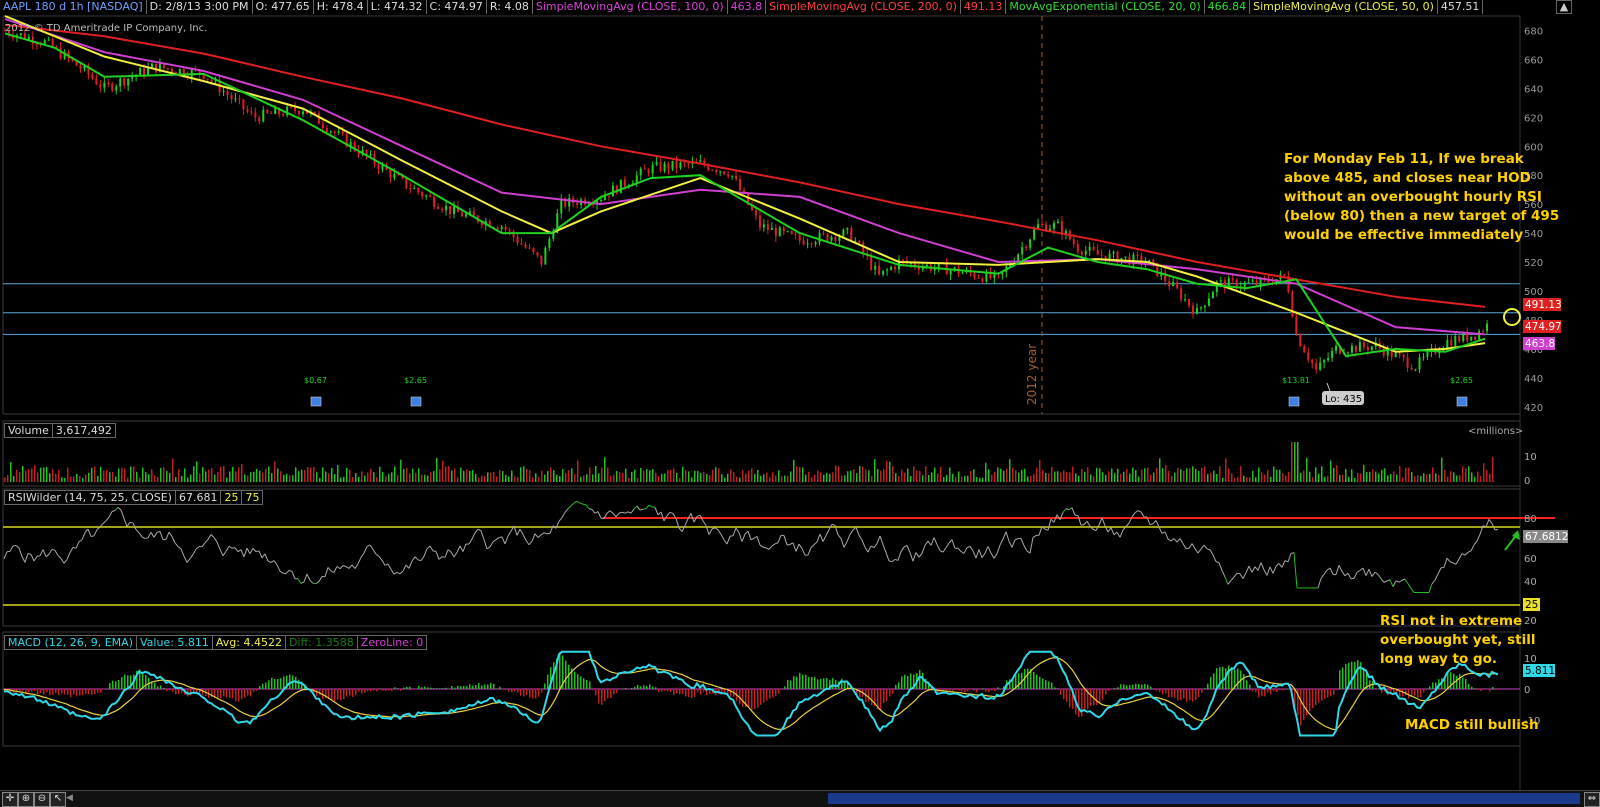 Image resolution: width=1600 pixels, height=807 pixels. Describe the element at coordinates (1592, 799) in the screenshot. I see `expand-icon: ⇔` at that location.